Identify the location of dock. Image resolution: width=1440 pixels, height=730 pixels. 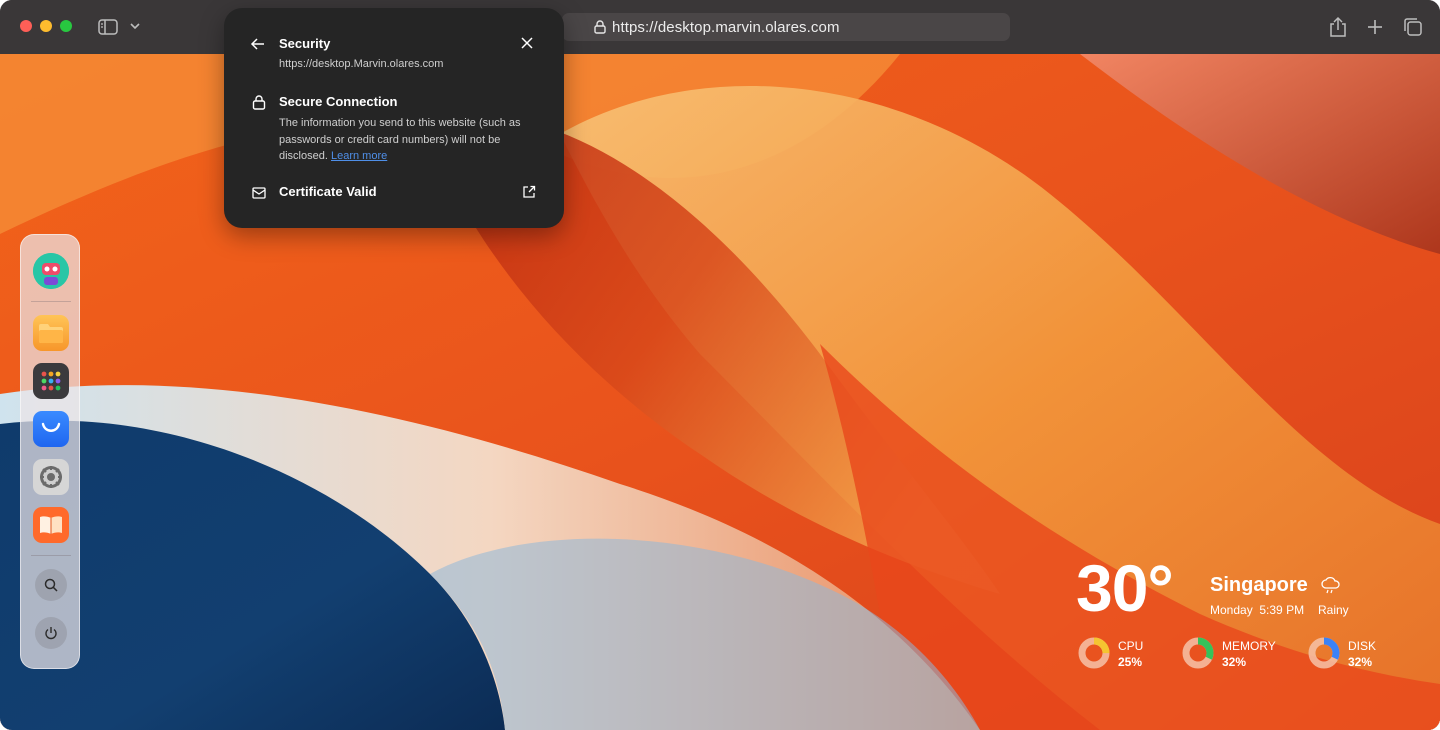
(50, 451).